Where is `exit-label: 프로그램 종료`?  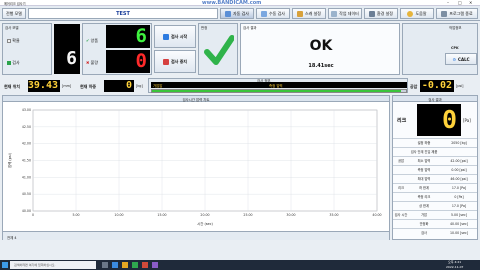 exit-label: 프로그램 종료 is located at coordinates (461, 13).